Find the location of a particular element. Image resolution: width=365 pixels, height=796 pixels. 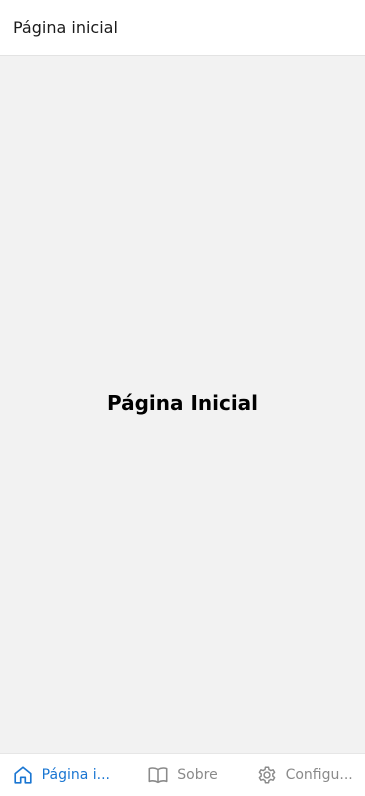

home-icon is located at coordinates (23, 775).